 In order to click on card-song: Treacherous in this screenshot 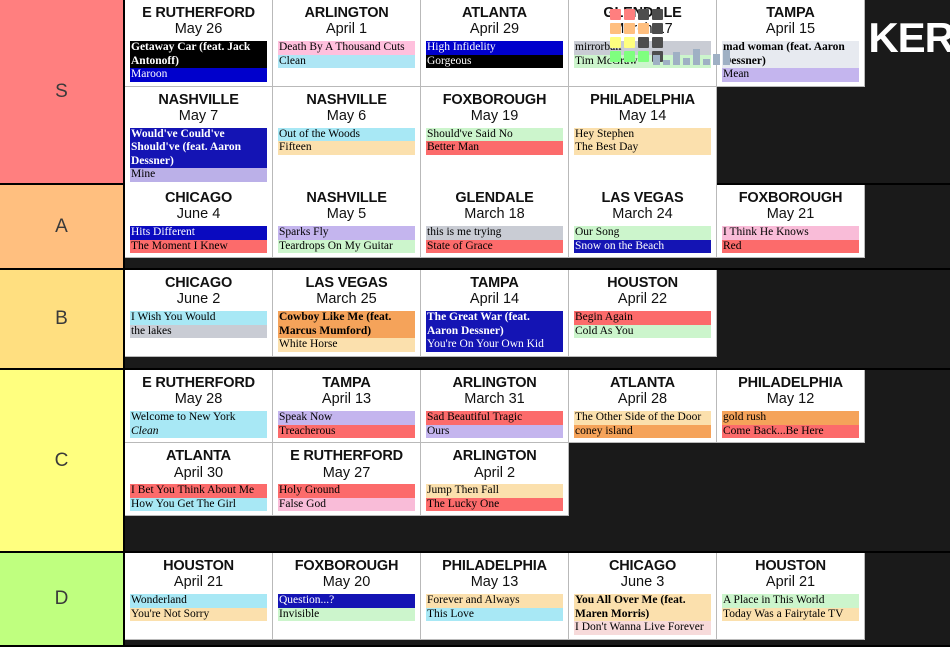, I will do `click(346, 431)`.